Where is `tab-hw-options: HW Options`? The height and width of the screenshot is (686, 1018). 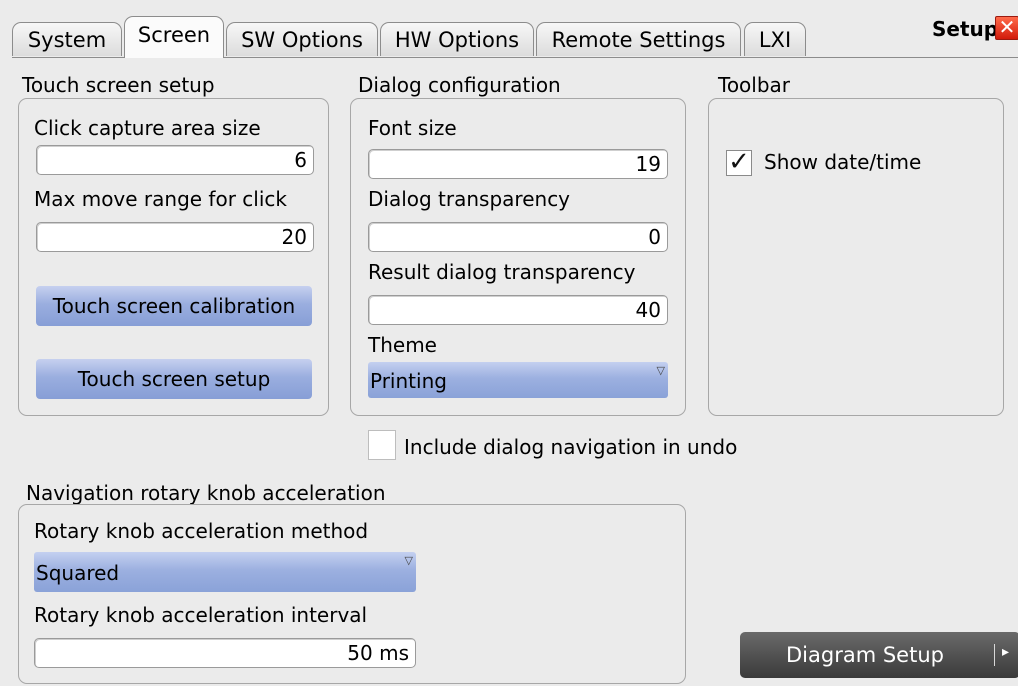
tab-hw-options: HW Options is located at coordinates (457, 39).